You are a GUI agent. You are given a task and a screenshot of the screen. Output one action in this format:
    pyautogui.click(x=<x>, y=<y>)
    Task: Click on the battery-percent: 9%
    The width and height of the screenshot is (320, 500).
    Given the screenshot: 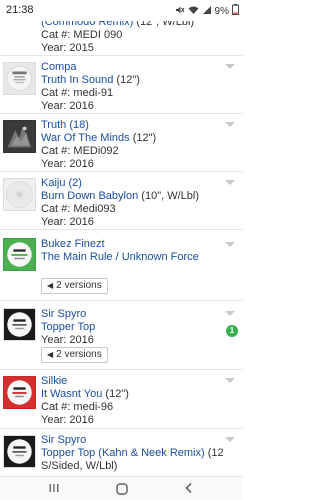 What is the action you would take?
    pyautogui.click(x=221, y=11)
    